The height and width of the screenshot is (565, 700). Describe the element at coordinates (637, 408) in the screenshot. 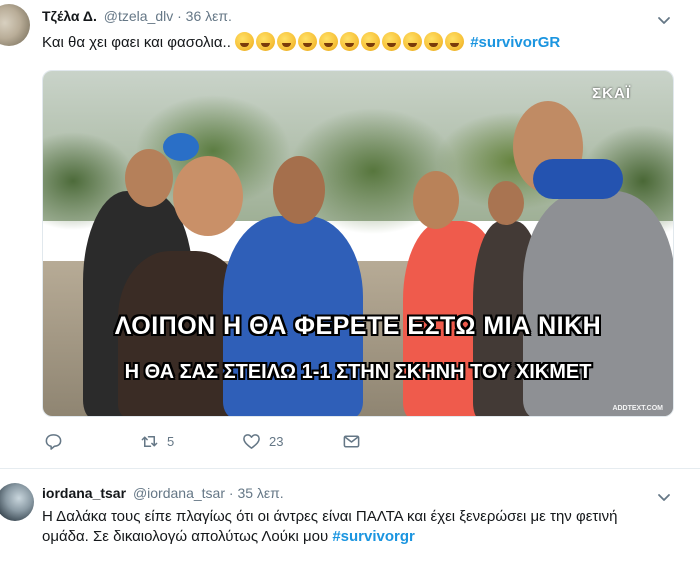

I see `watermark: ADDTEXT.COM` at that location.